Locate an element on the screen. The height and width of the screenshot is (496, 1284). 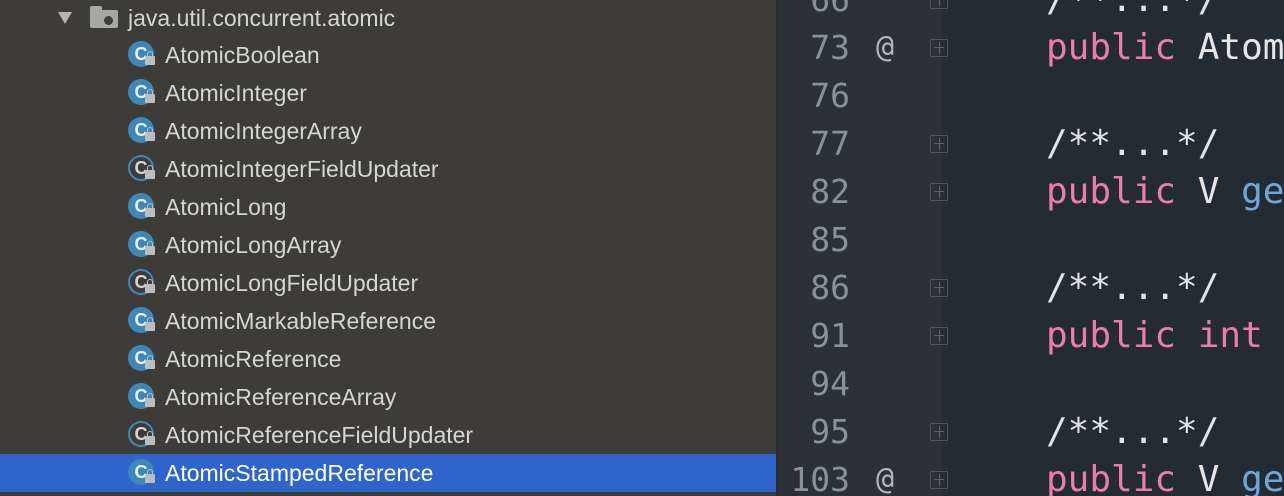
line-number: 103 is located at coordinates (820, 478).